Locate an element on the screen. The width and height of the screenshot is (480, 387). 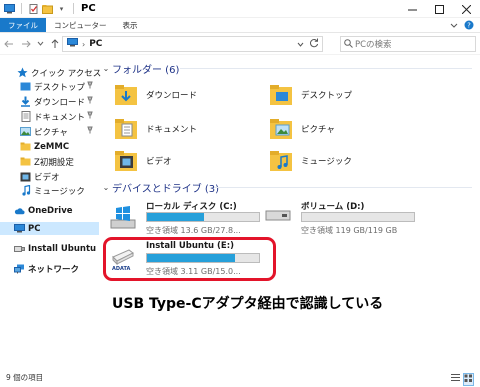
drives-group-header: ⌄ デバイスとドライブ (3) is located at coordinates (159, 187).